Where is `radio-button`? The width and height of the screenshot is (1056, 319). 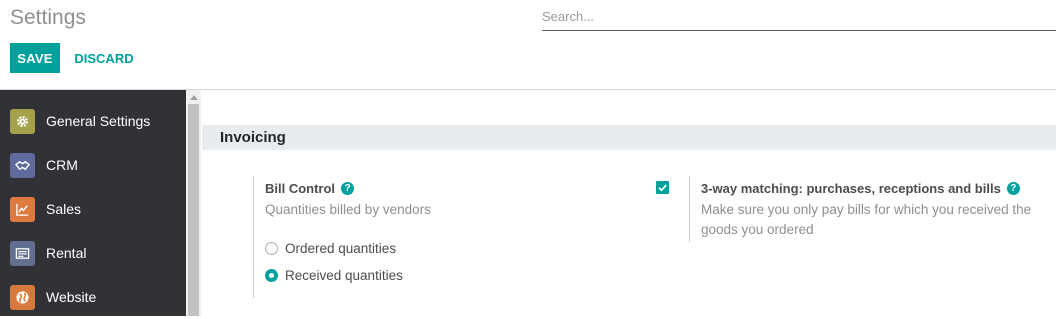 radio-button is located at coordinates (271, 248).